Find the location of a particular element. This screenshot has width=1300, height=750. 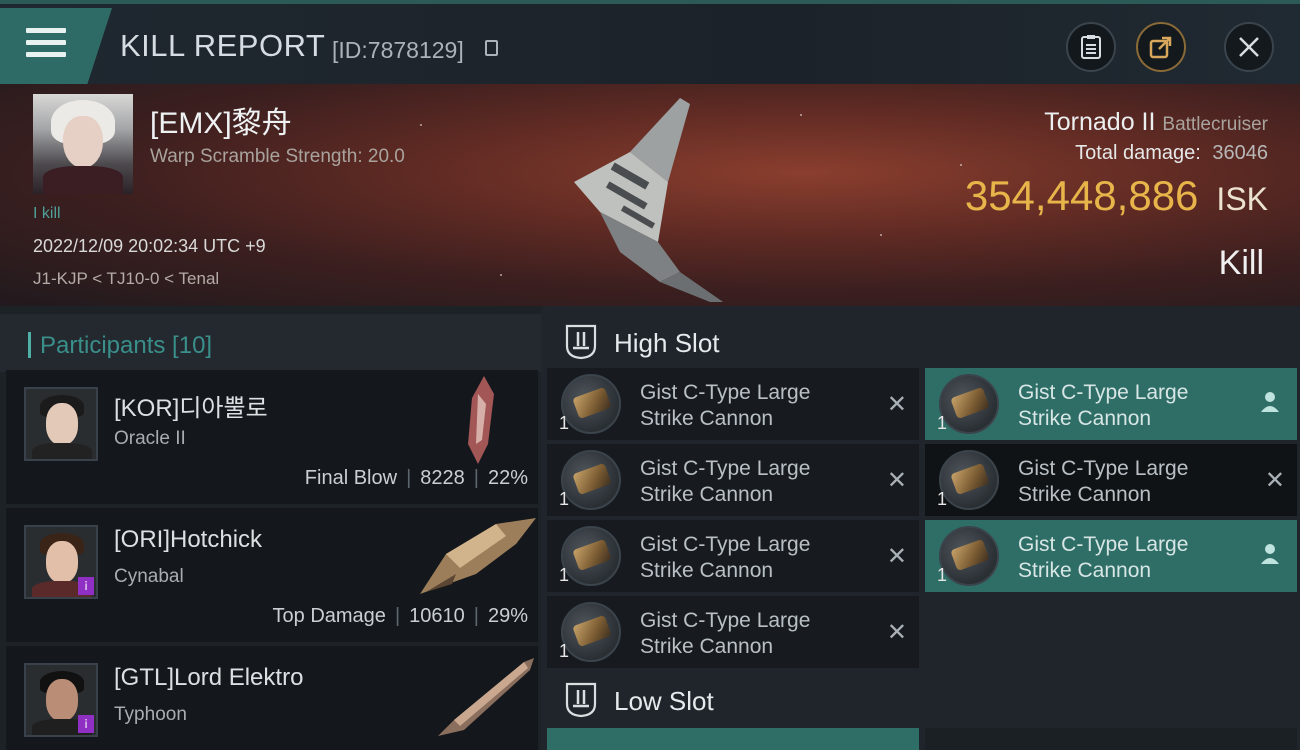

copy-icon is located at coordinates (491, 48).